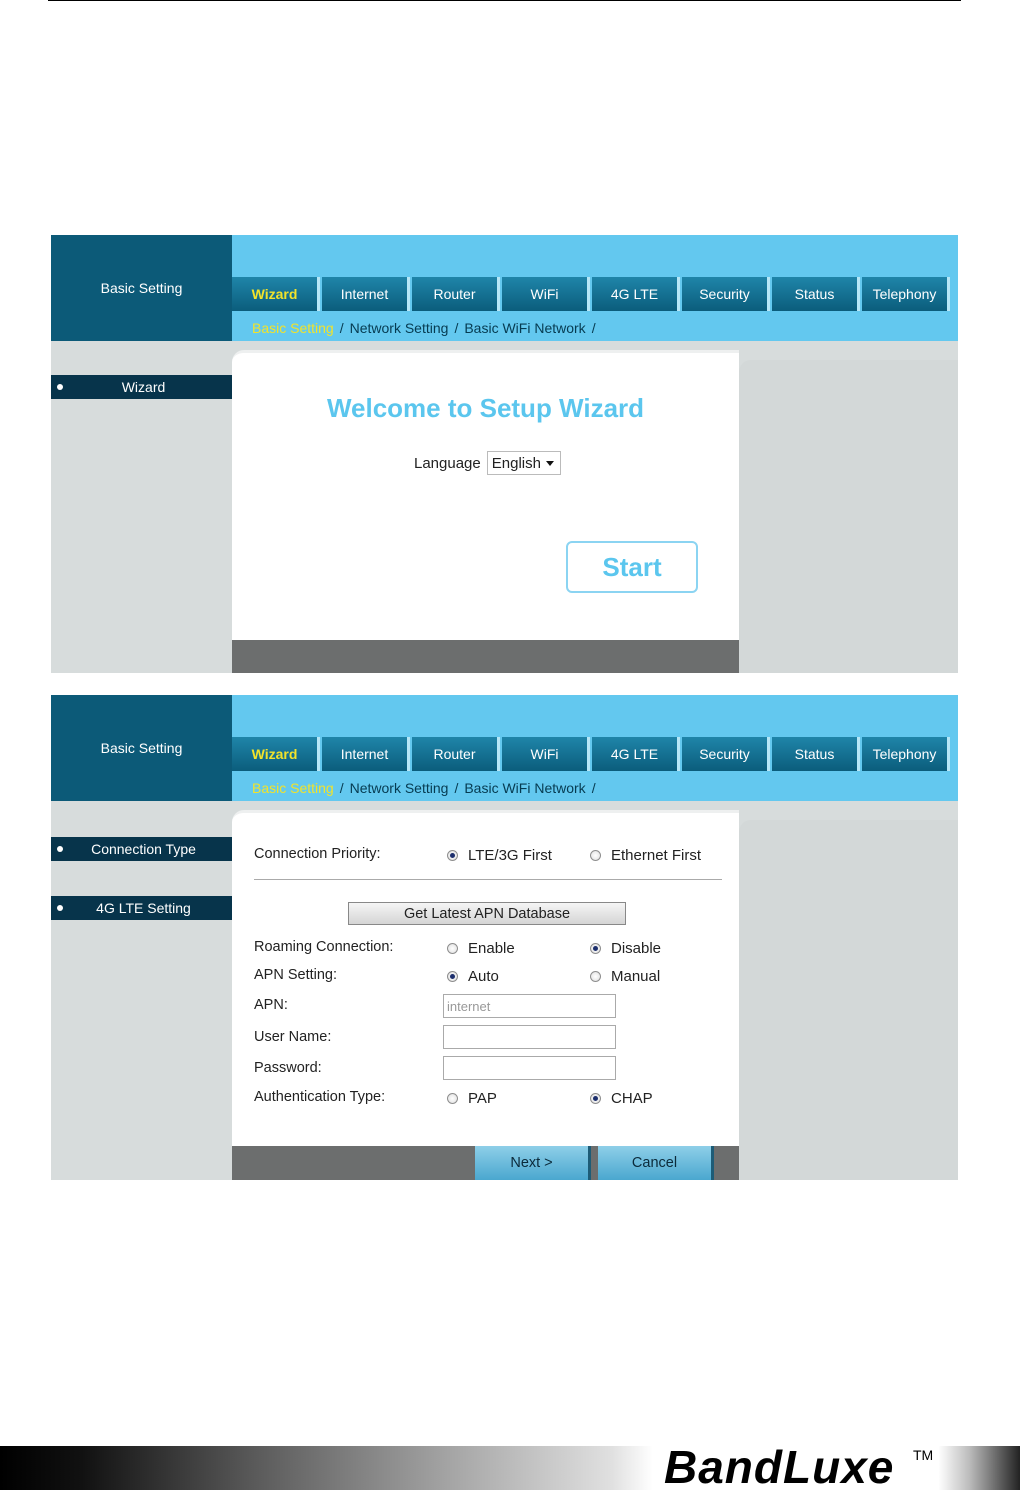  What do you see at coordinates (510, 855) in the screenshot?
I see `radio-lte-first-label: LTE/3G First` at bounding box center [510, 855].